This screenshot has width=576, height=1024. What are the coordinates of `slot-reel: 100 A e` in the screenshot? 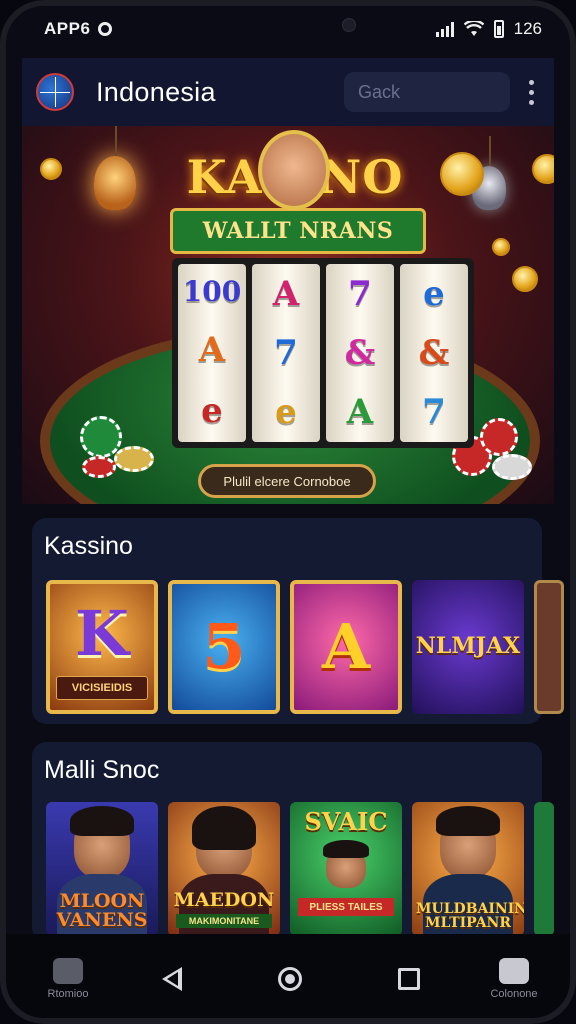 It's located at (212, 353).